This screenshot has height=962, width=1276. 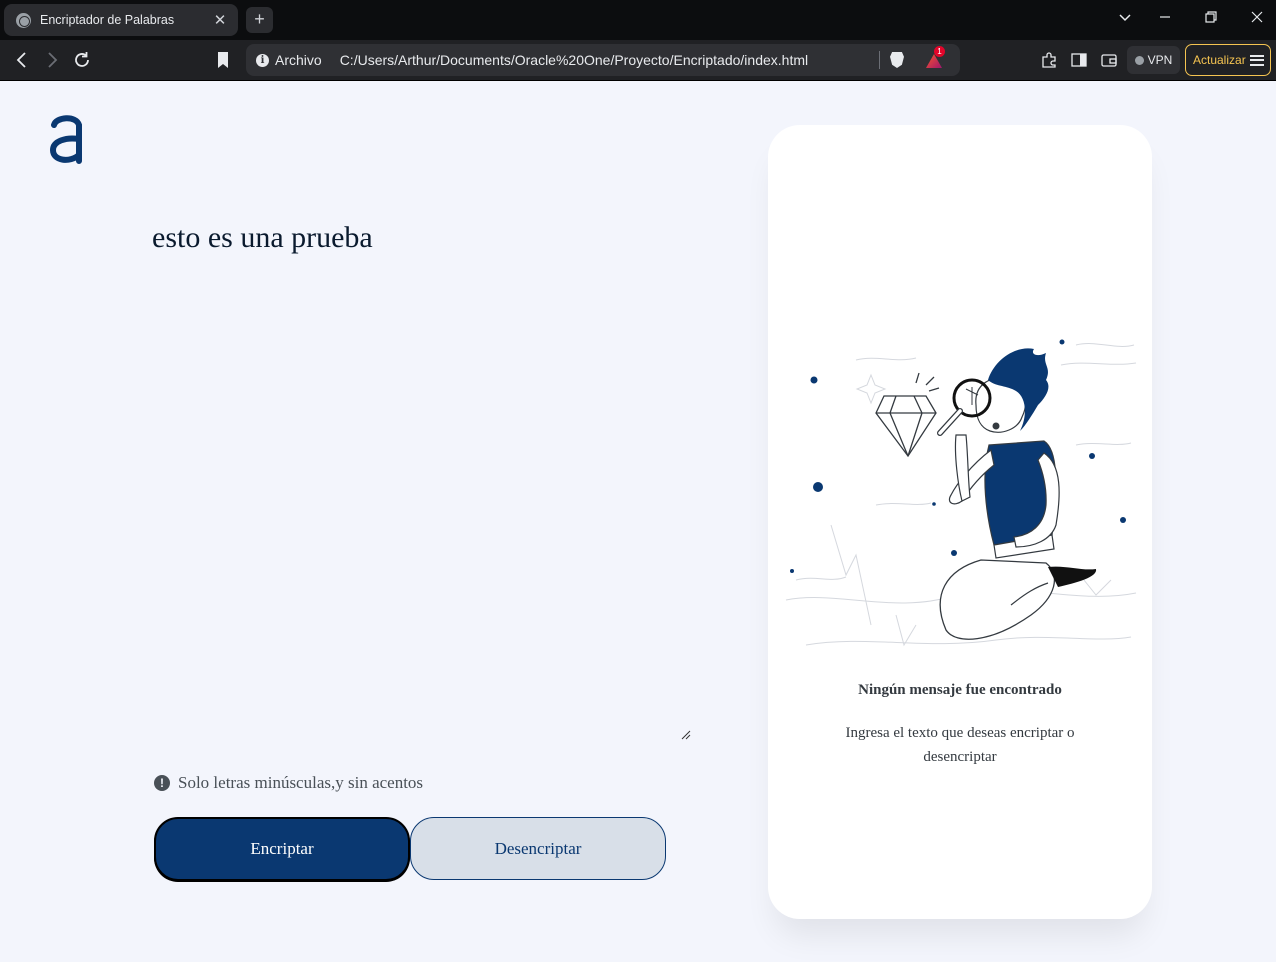 What do you see at coordinates (1165, 18) in the screenshot?
I see `minimize-icon` at bounding box center [1165, 18].